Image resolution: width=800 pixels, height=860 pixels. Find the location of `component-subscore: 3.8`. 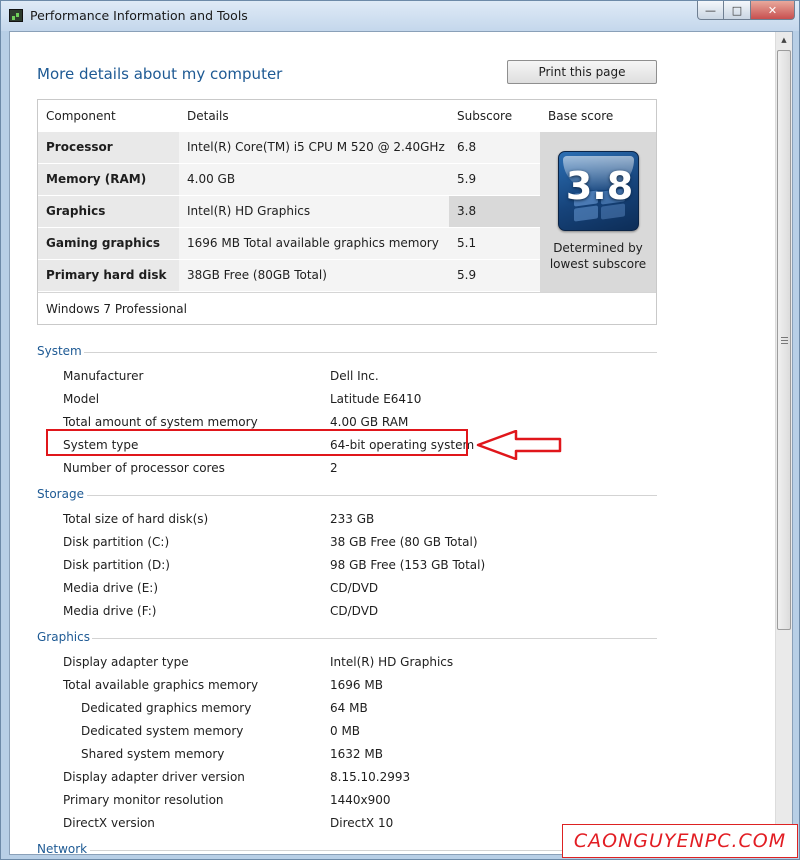

component-subscore: 3.8 is located at coordinates (494, 211).